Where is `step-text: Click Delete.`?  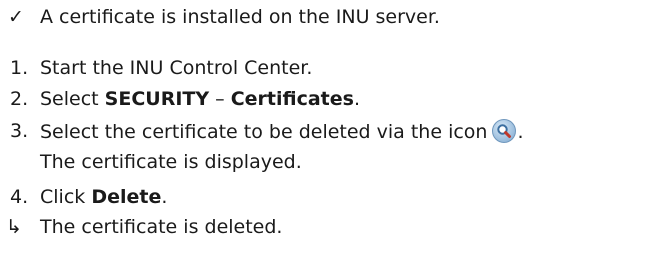
step-text: Click Delete. is located at coordinates (103, 197).